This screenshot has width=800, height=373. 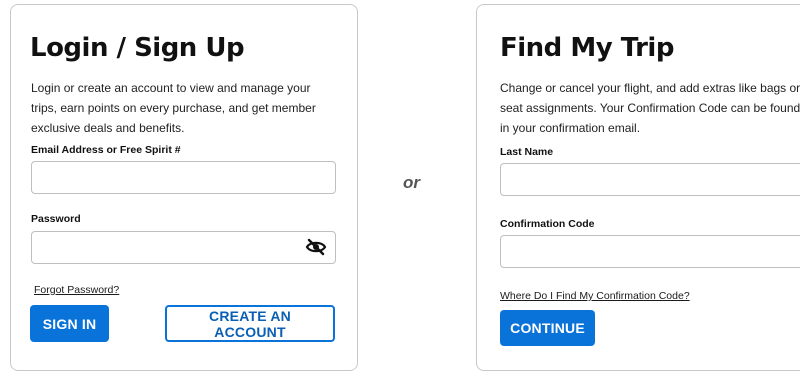 I want to click on last-name-label: Last Name, so click(x=527, y=152).